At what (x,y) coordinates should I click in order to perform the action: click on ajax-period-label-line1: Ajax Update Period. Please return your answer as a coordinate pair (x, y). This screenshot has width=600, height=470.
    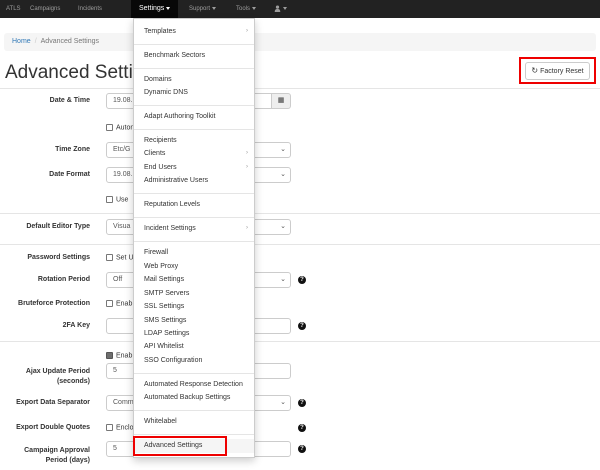
    Looking at the image, I should click on (57, 371).